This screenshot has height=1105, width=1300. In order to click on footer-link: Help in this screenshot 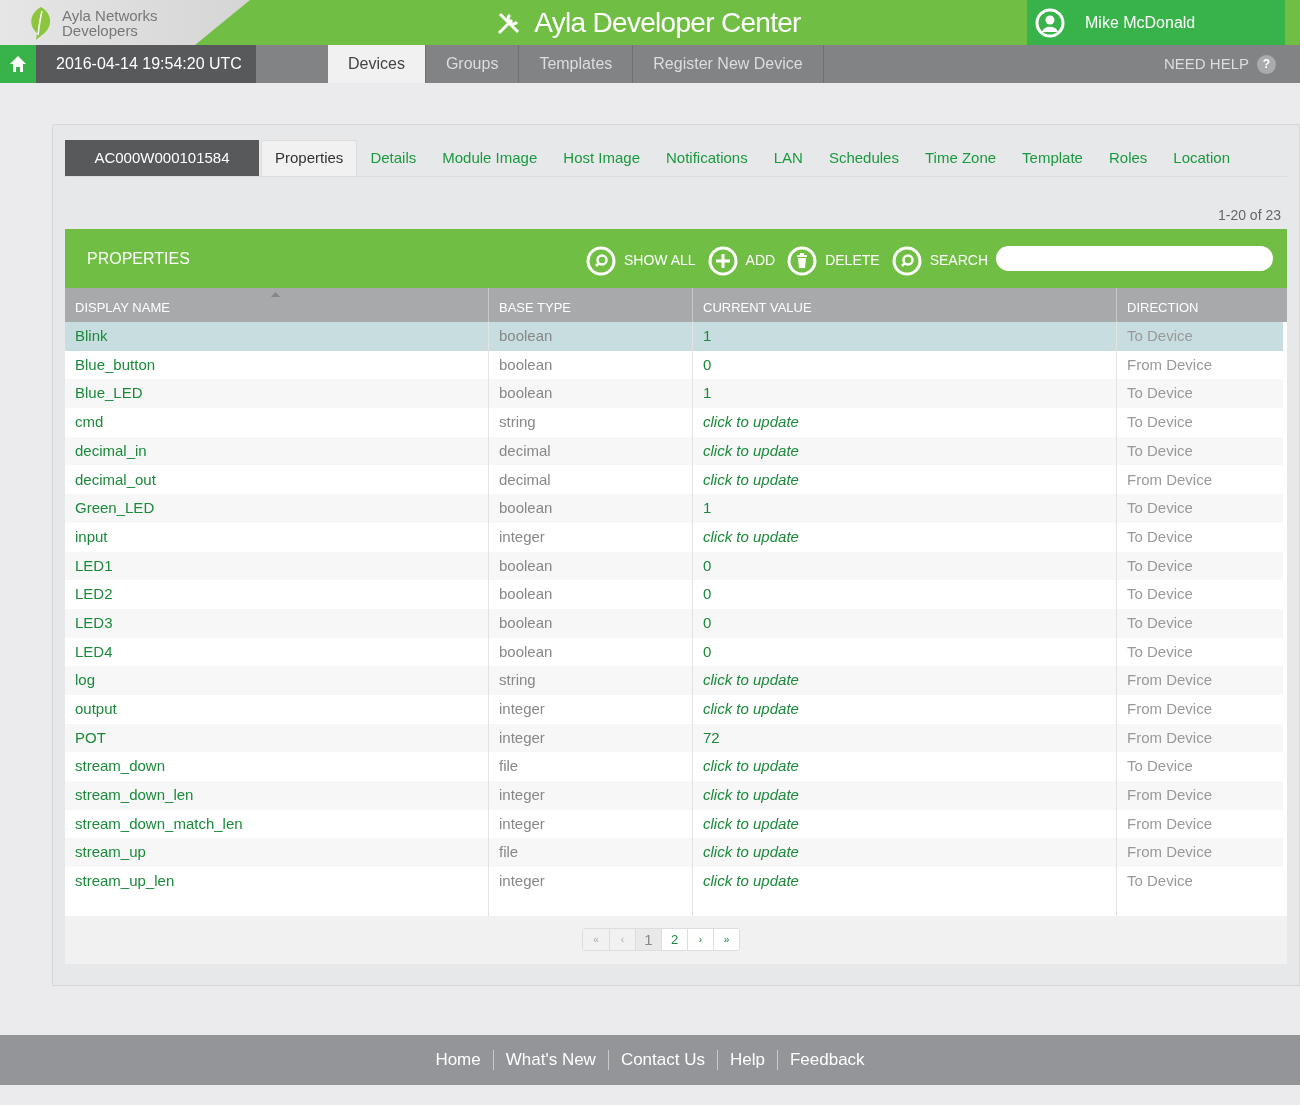, I will do `click(747, 1060)`.